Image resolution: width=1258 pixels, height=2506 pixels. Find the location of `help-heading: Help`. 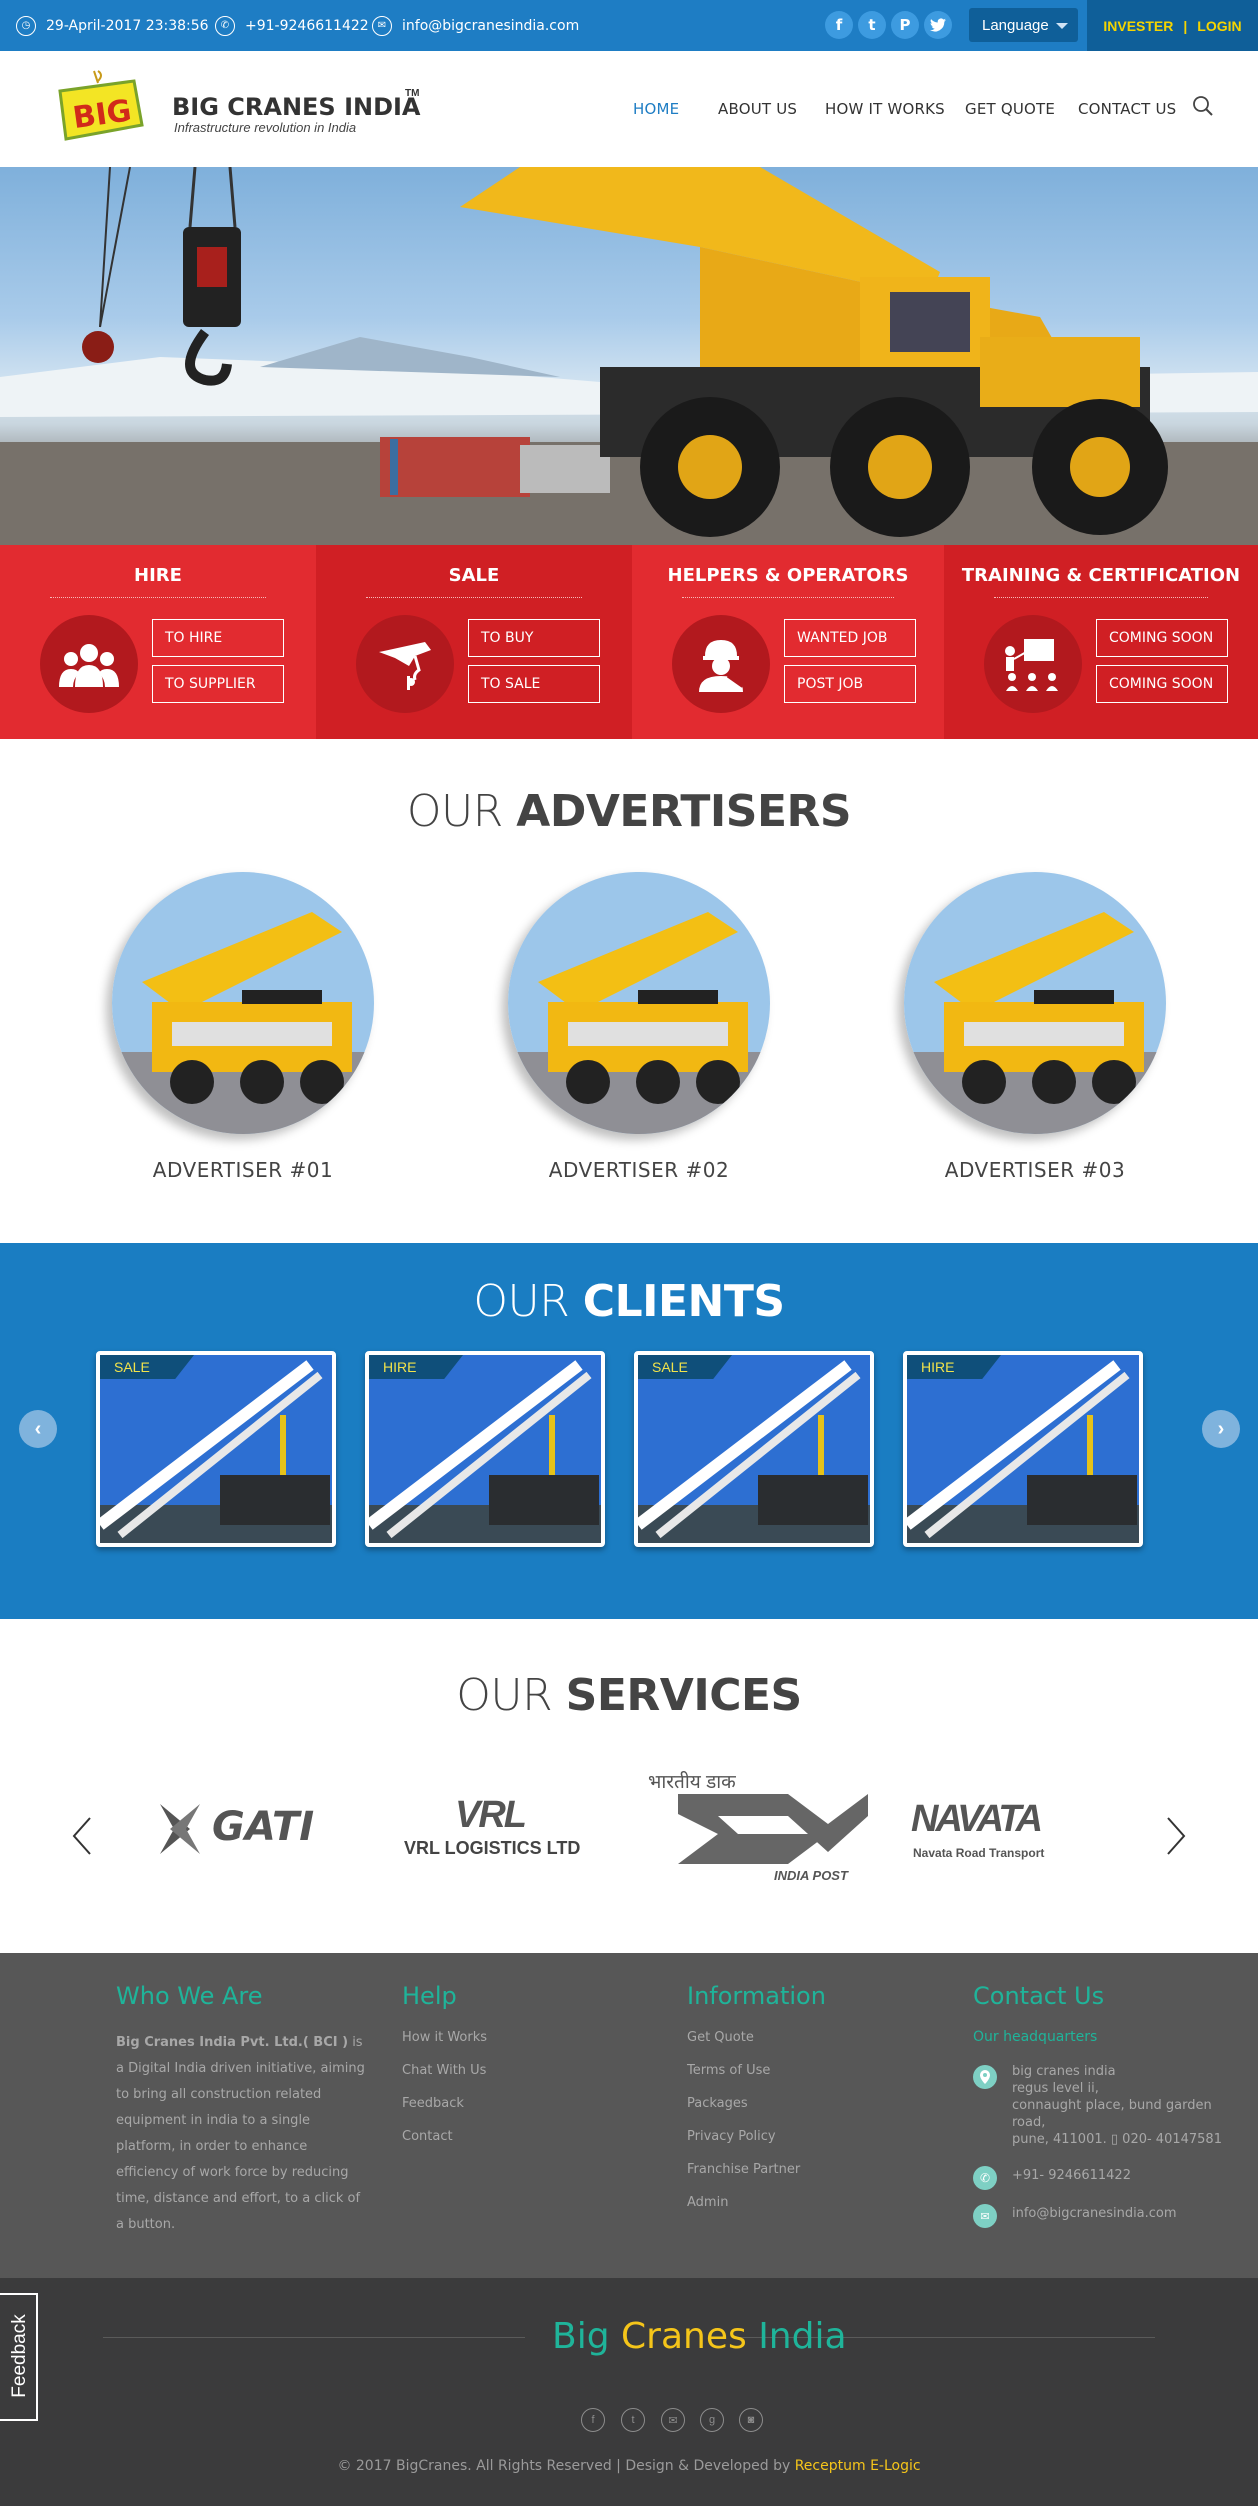

help-heading: Help is located at coordinates (429, 1996).